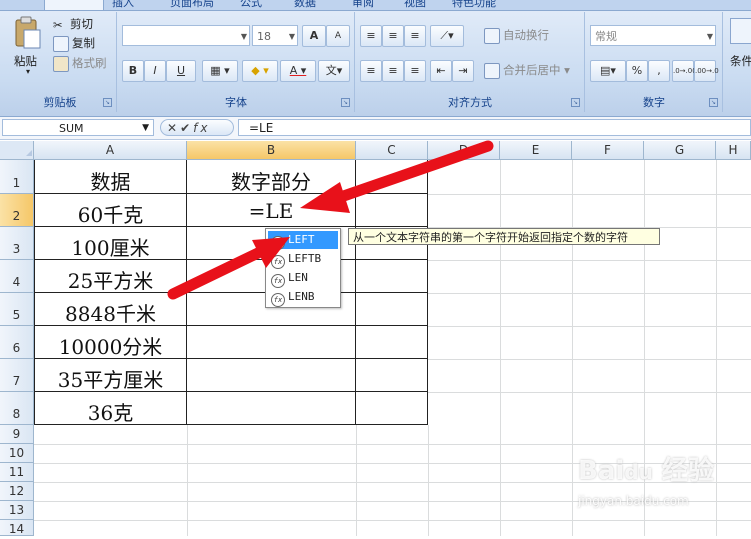 Image resolution: width=751 pixels, height=539 pixels. Describe the element at coordinates (397, 176) in the screenshot. I see `arrow-to-cell-b2` at that location.